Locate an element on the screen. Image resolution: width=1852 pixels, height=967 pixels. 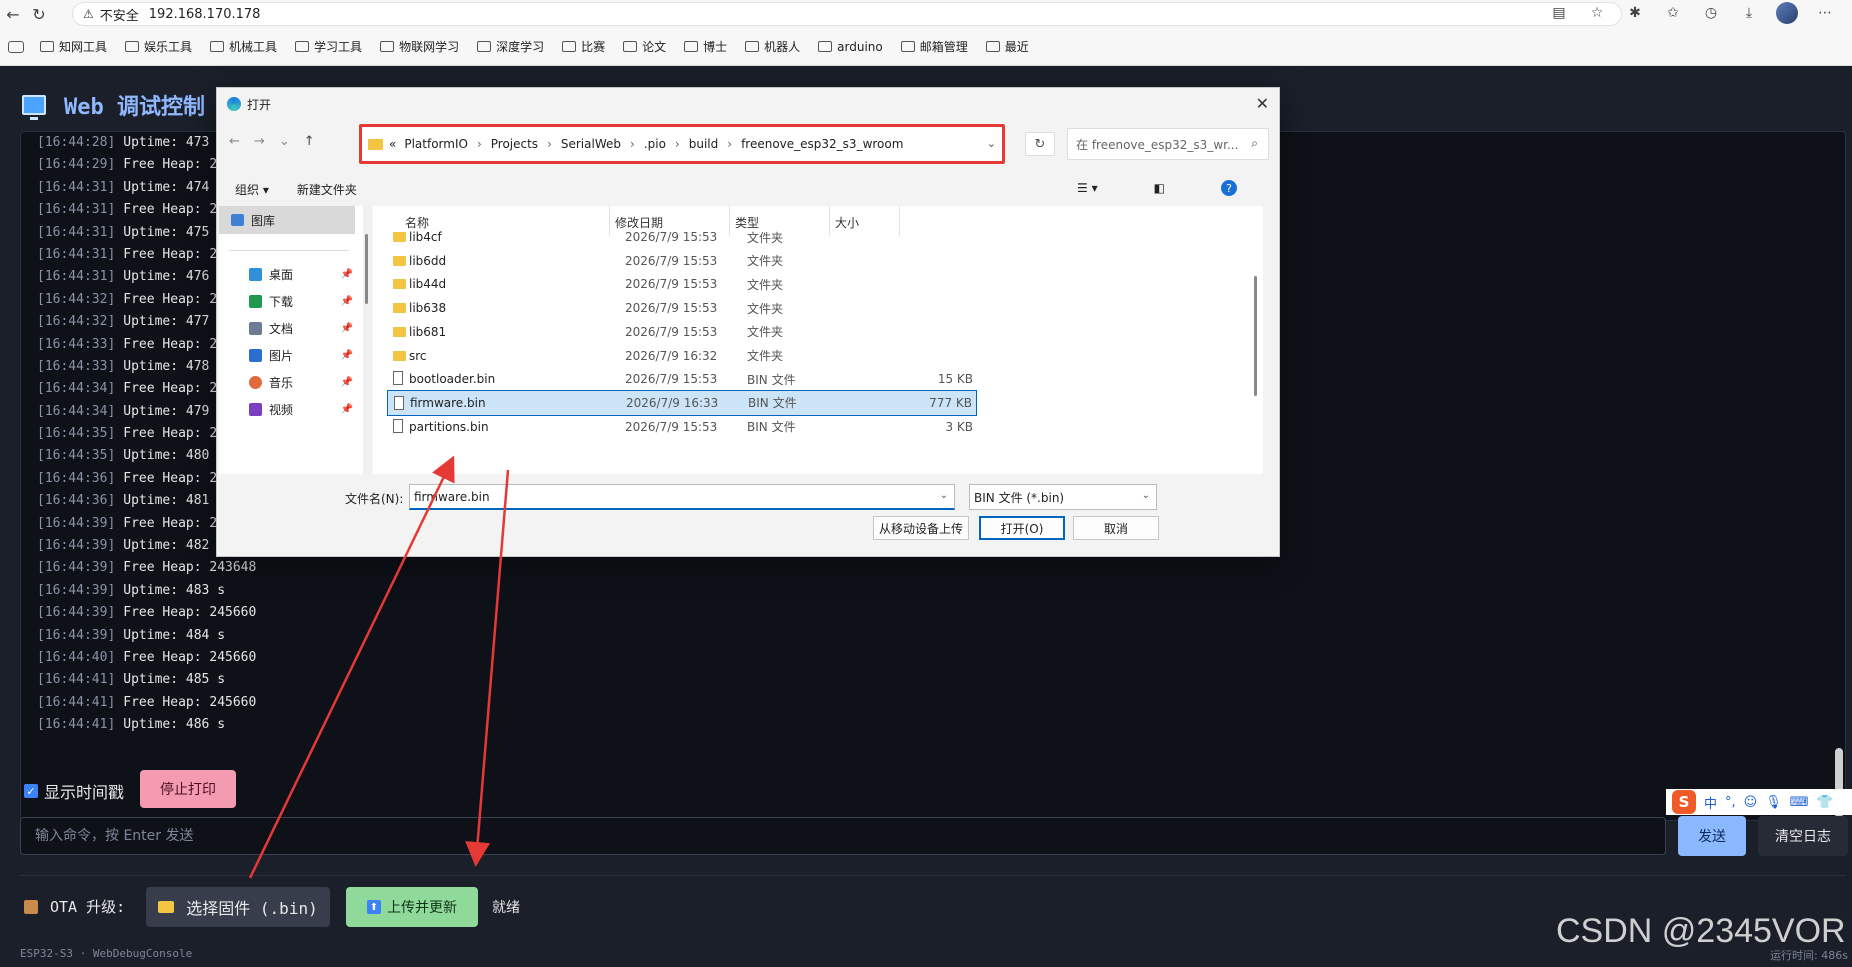
breadcrumb-item: .pio is located at coordinates (655, 144).